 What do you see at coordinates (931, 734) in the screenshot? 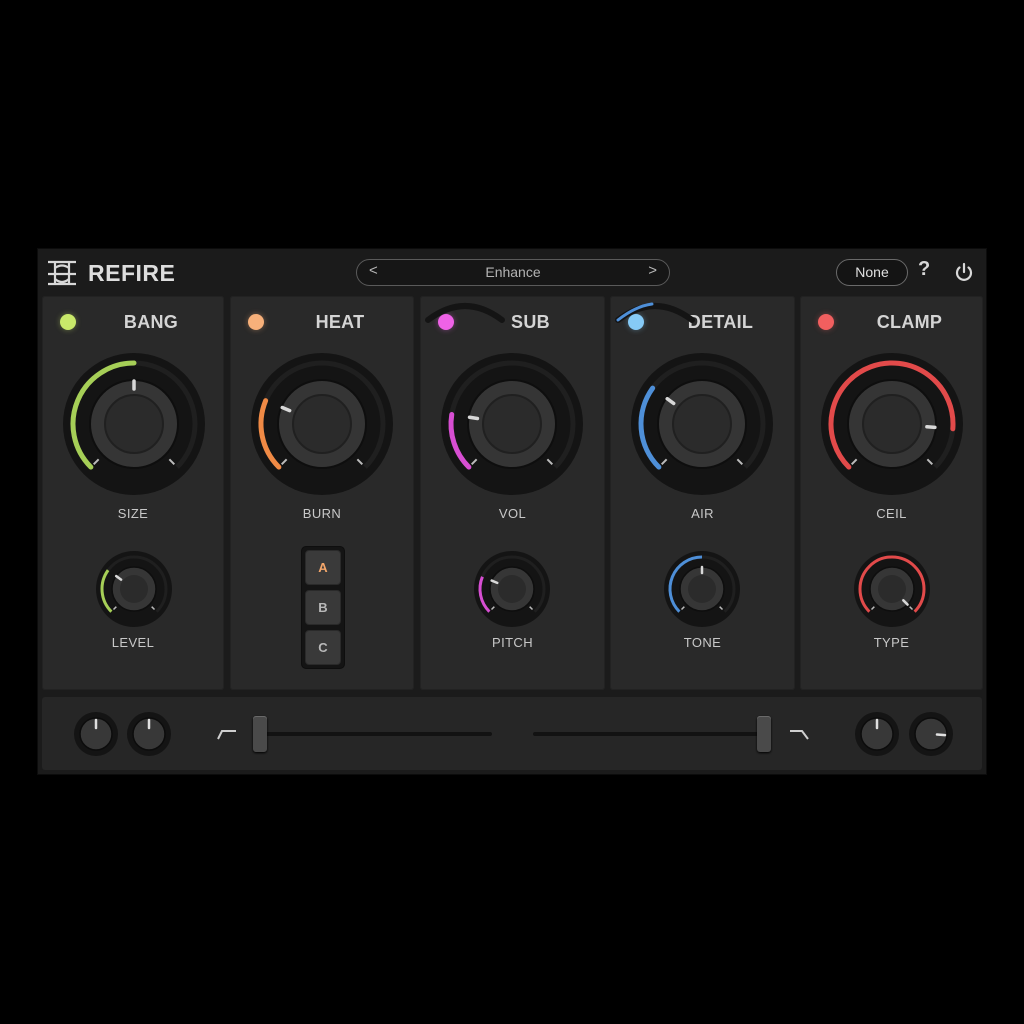
I see `output-knob` at bounding box center [931, 734].